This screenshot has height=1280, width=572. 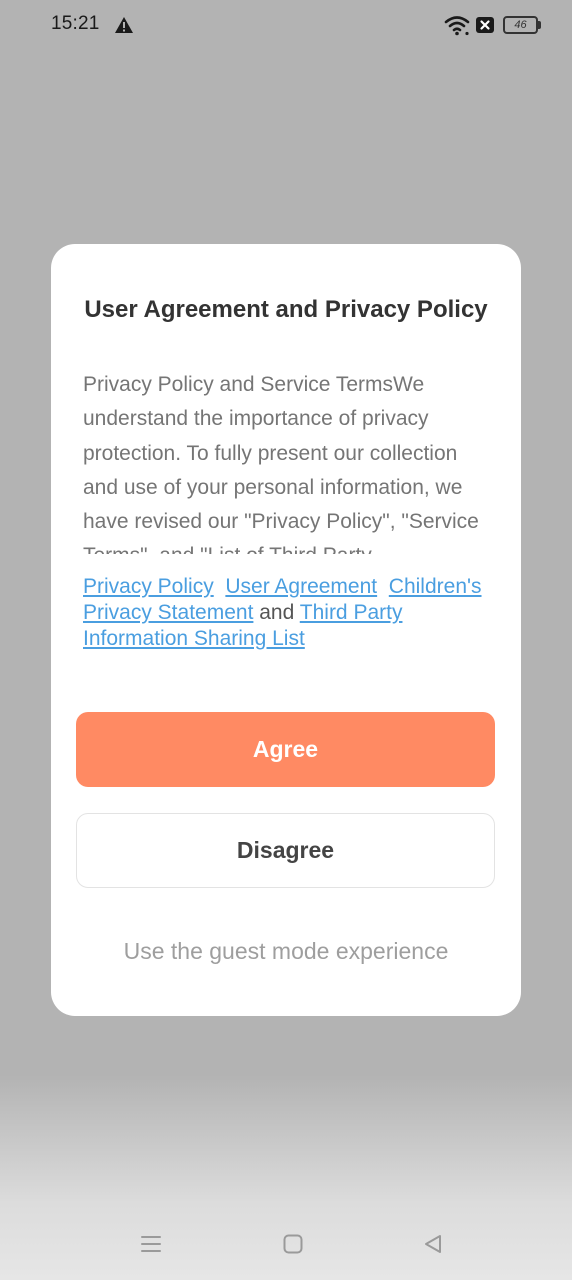 What do you see at coordinates (286, 309) in the screenshot?
I see `dialog-title: User Agreement and Privacy Policy` at bounding box center [286, 309].